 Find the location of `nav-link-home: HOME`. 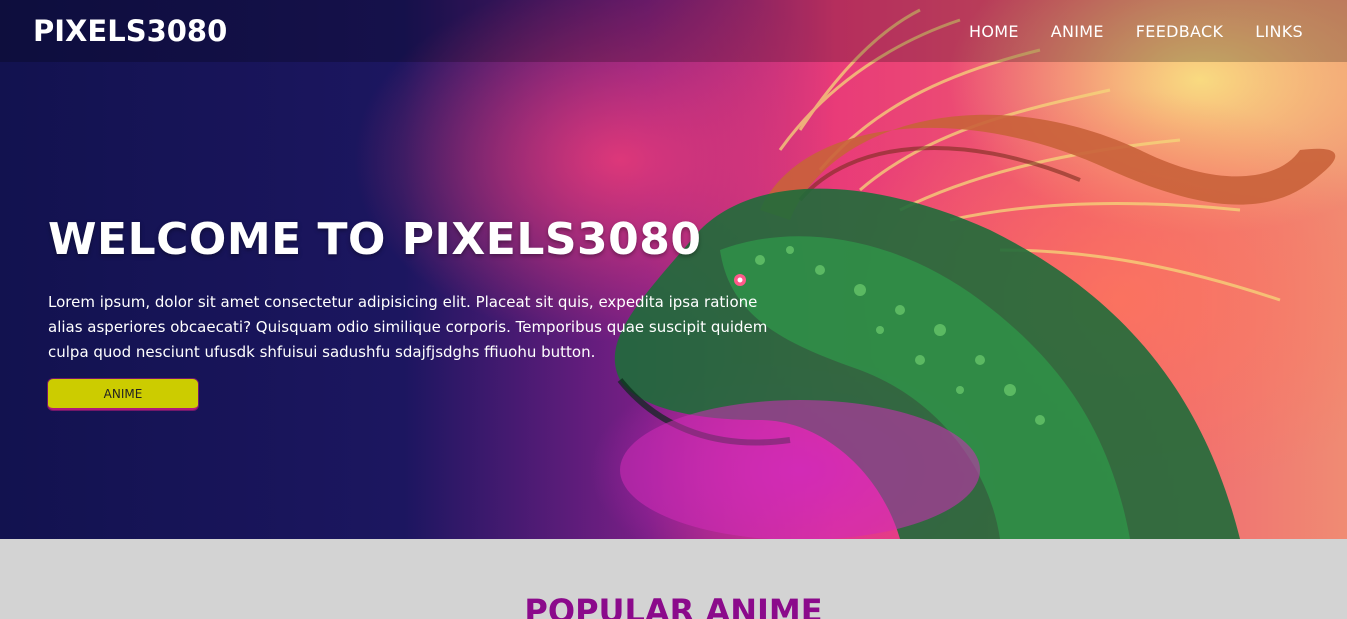

nav-link-home: HOME is located at coordinates (994, 31).